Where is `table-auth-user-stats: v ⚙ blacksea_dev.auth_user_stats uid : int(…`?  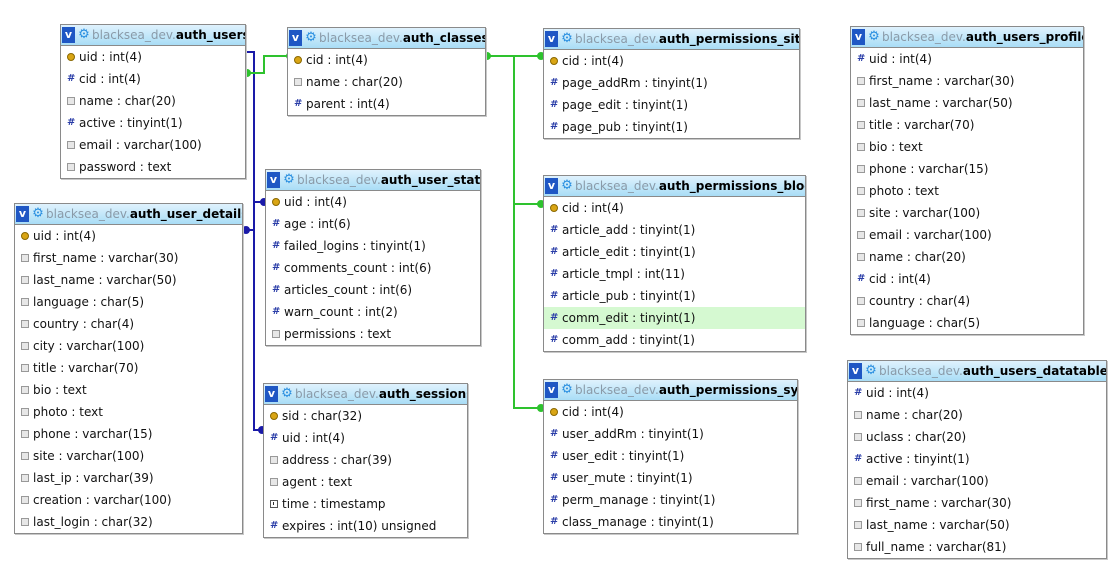
table-auth-user-stats: v ⚙ blacksea_dev.auth_user_stats uid : int(… is located at coordinates (373, 257).